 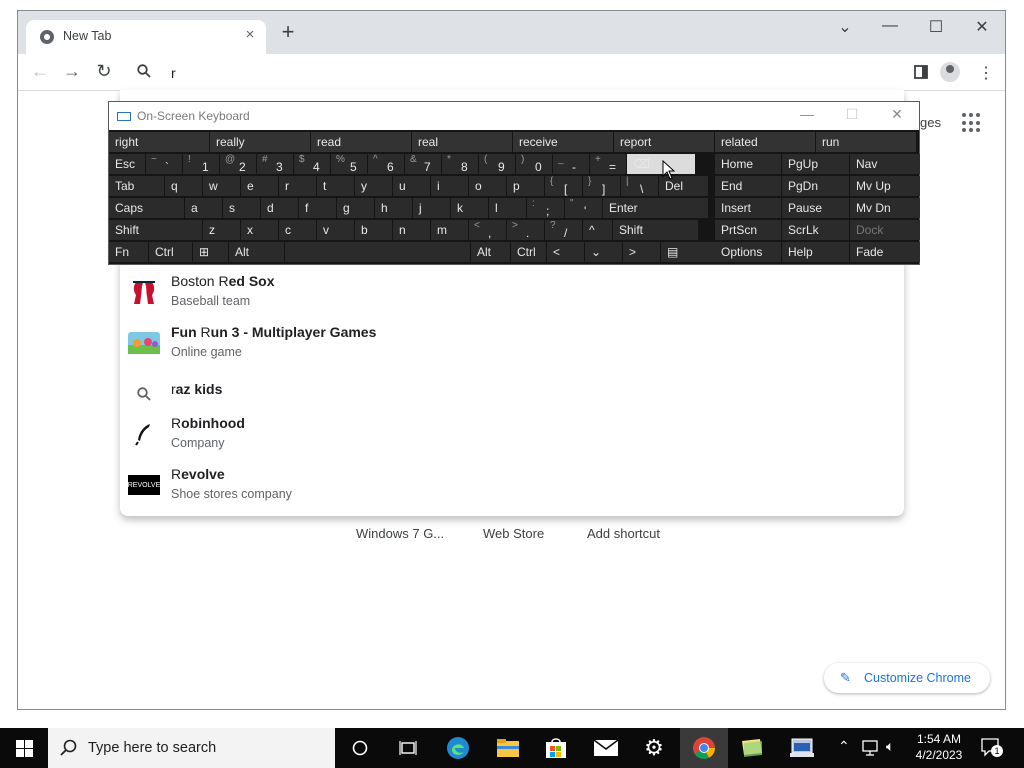 What do you see at coordinates (24, 748) in the screenshot?
I see `start-icon` at bounding box center [24, 748].